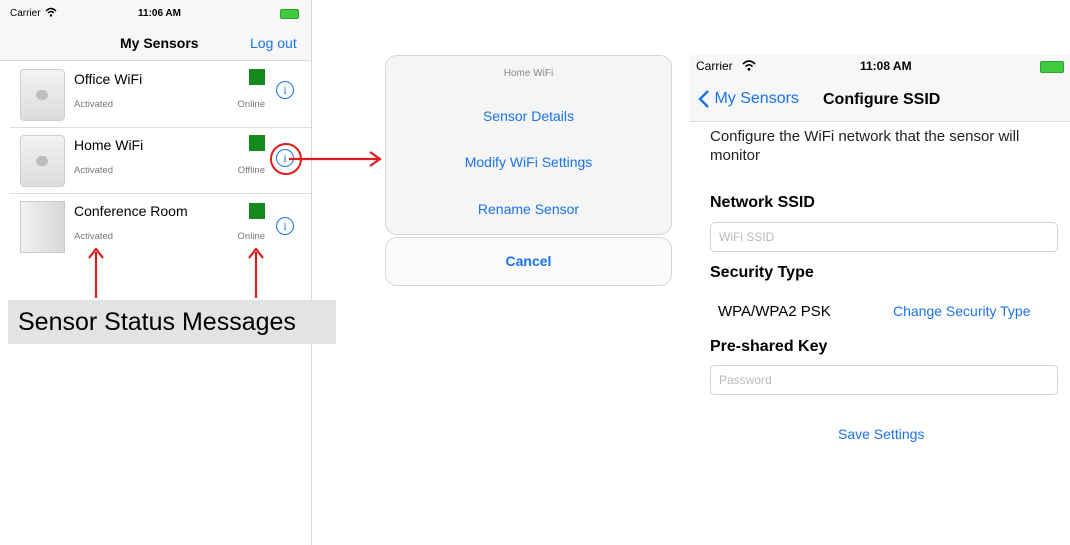 The width and height of the screenshot is (1070, 545). What do you see at coordinates (160, 94) in the screenshot?
I see `sensor-row-office-wifi: Office WiFi Activated Online i` at bounding box center [160, 94].